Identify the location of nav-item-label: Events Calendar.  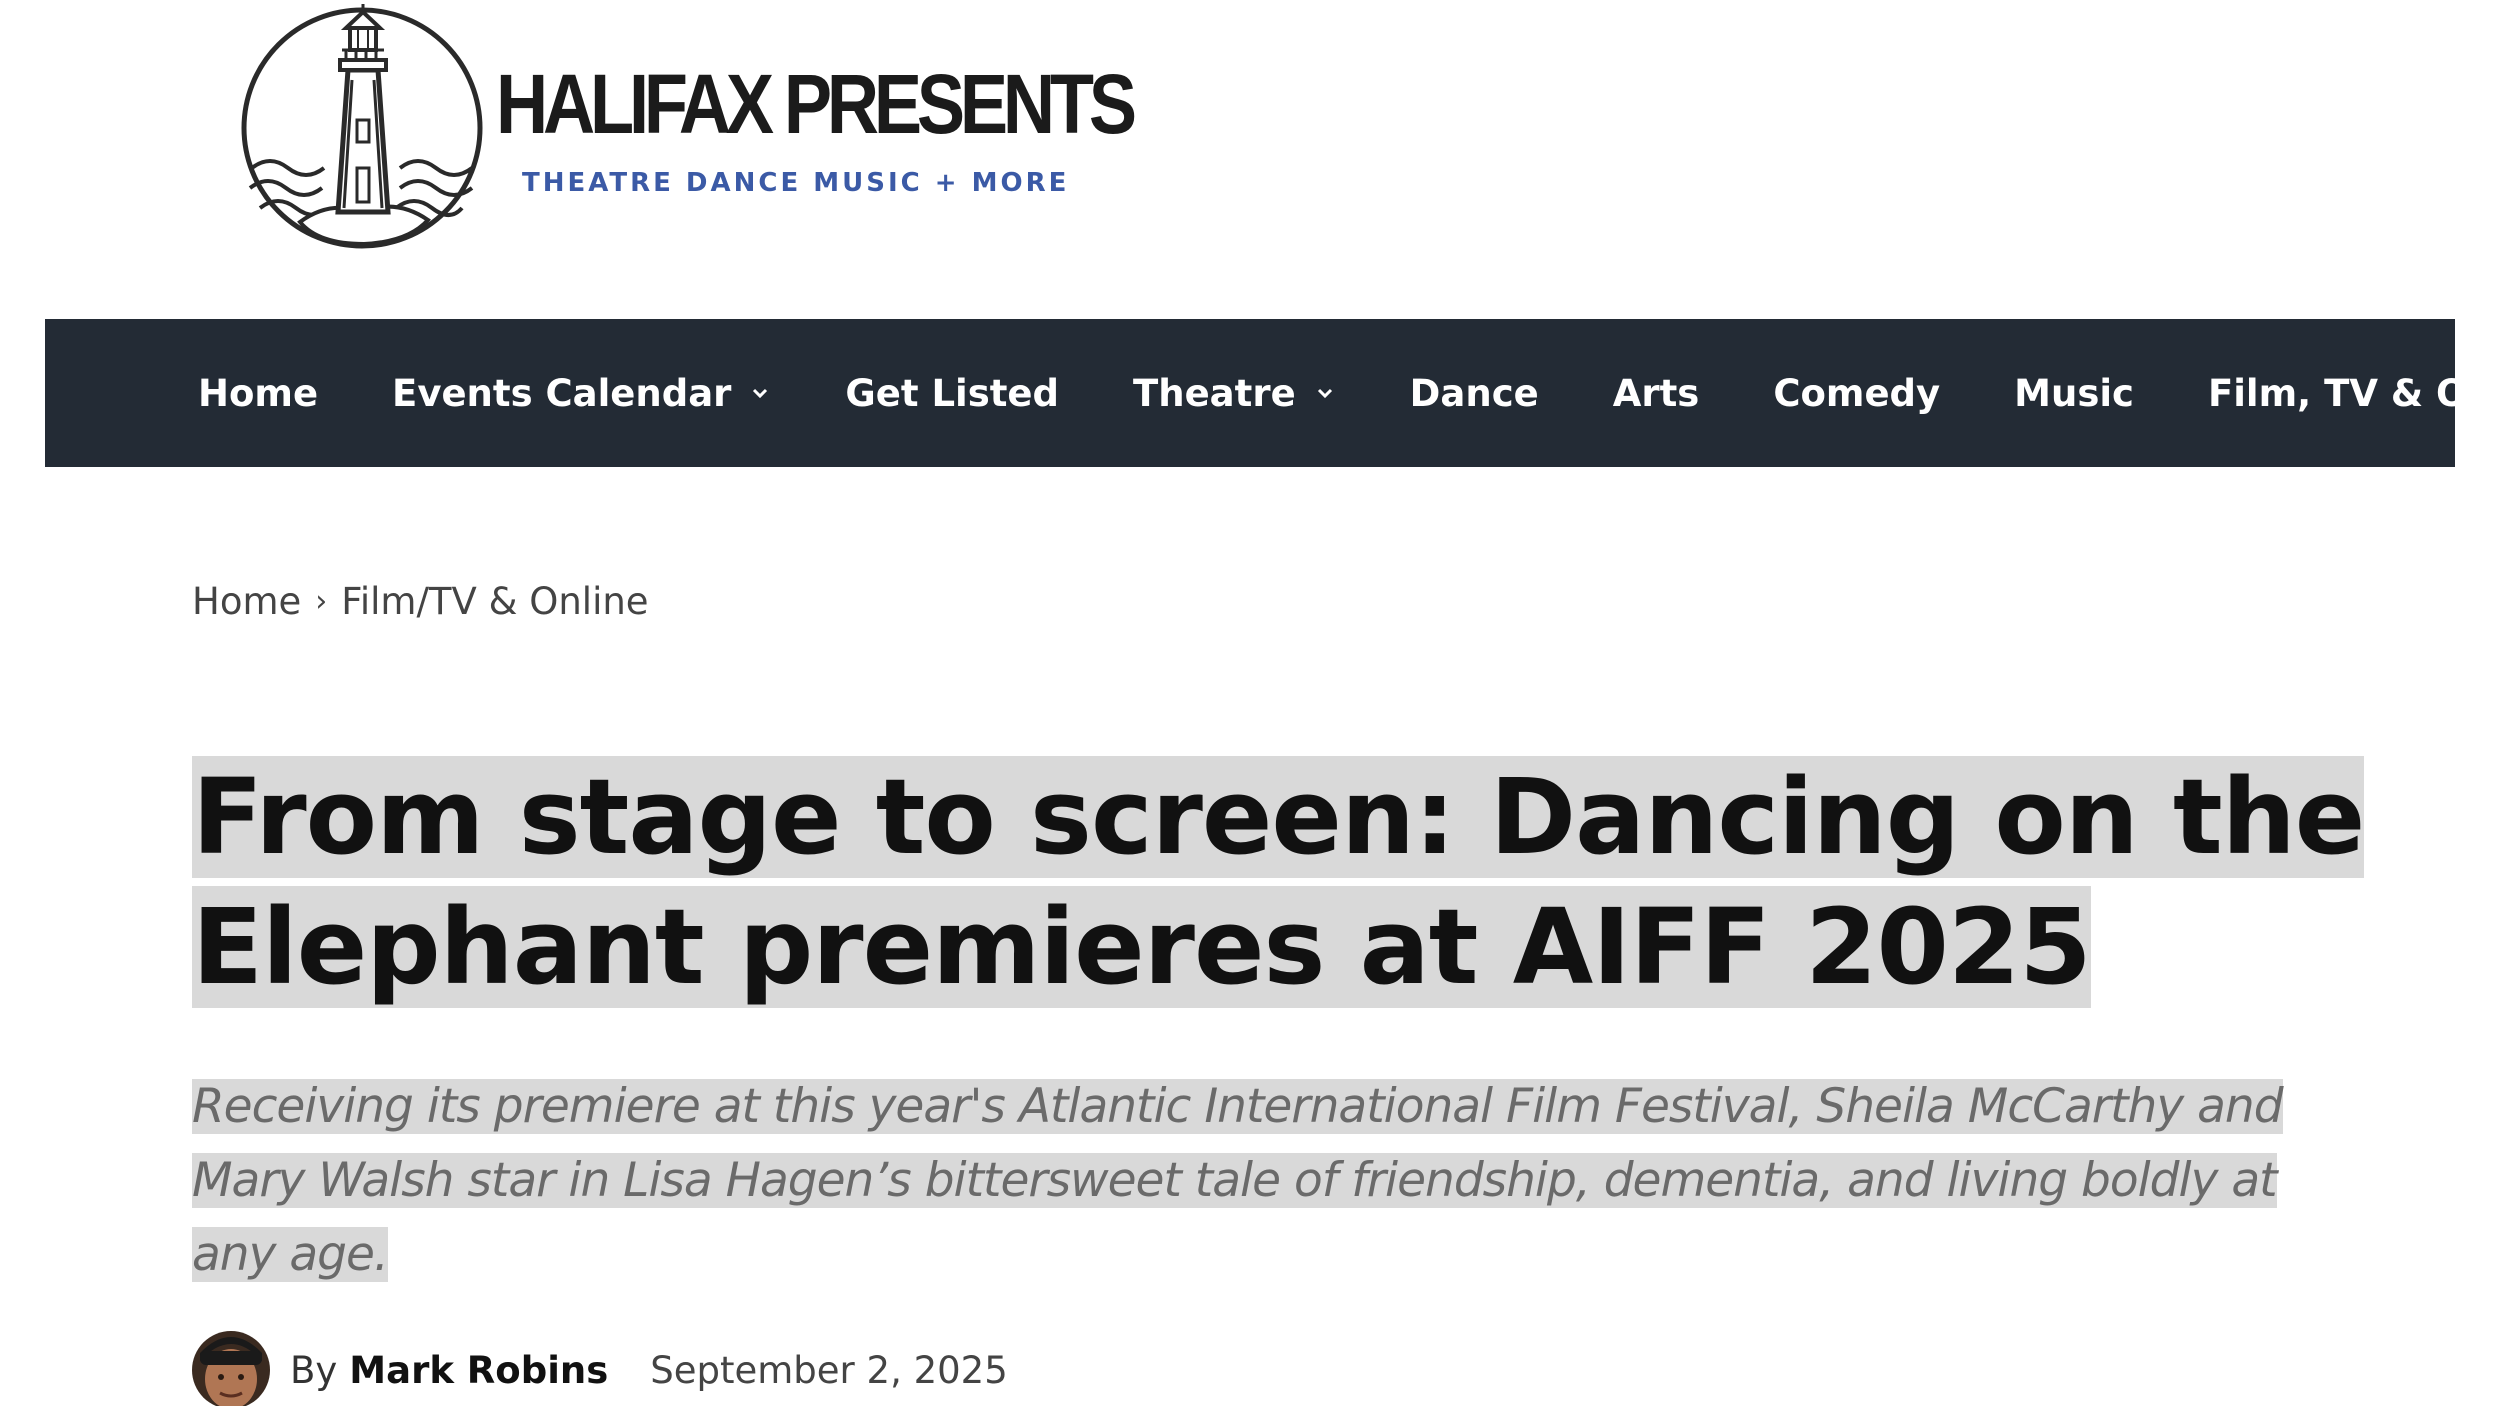
(562, 393).